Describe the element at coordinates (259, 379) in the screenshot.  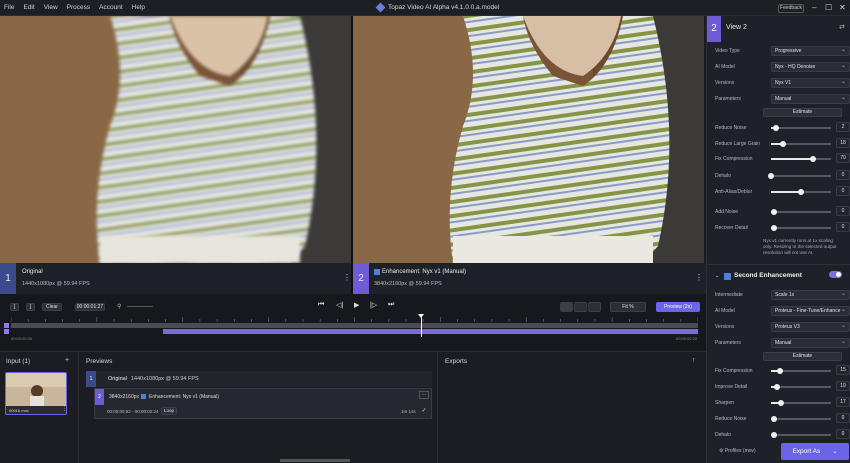
I see `preview-row-original: 1 Original 1440x1080px @ 59.94 FPS` at that location.